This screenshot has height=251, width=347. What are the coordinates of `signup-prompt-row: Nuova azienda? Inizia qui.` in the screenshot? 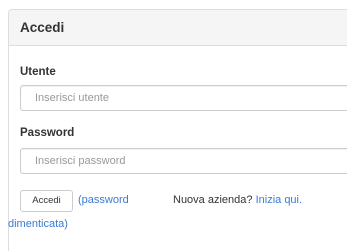 It's located at (237, 200).